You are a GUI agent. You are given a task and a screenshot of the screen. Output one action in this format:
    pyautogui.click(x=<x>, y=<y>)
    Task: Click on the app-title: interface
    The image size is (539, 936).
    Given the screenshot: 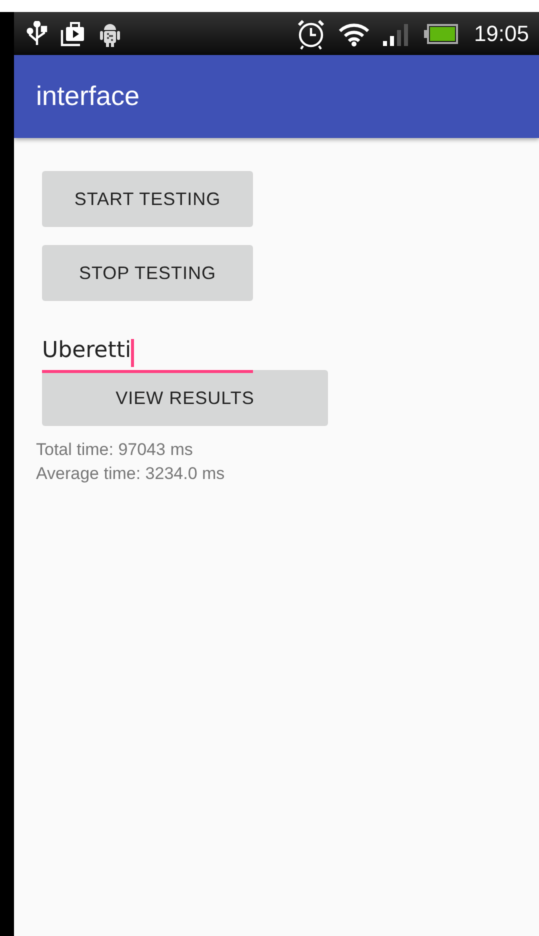 What is the action you would take?
    pyautogui.click(x=88, y=97)
    